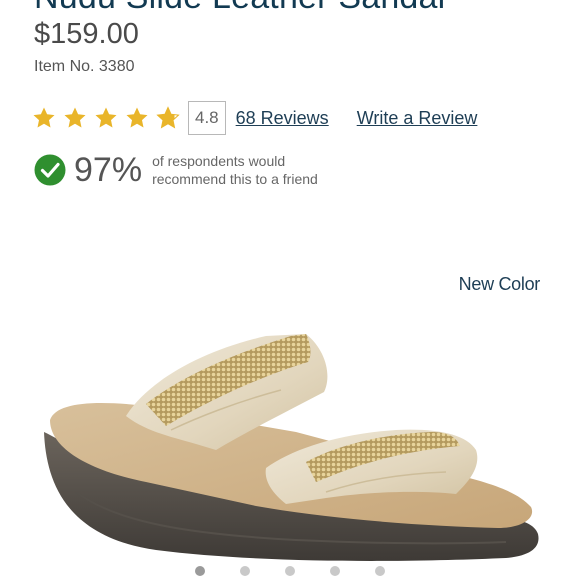 The height and width of the screenshot is (580, 580). Describe the element at coordinates (50, 170) in the screenshot. I see `check-circle-icon` at that location.